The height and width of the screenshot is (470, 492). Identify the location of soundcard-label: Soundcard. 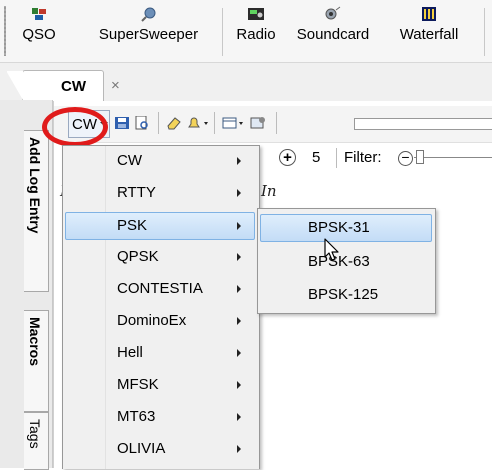
(333, 34).